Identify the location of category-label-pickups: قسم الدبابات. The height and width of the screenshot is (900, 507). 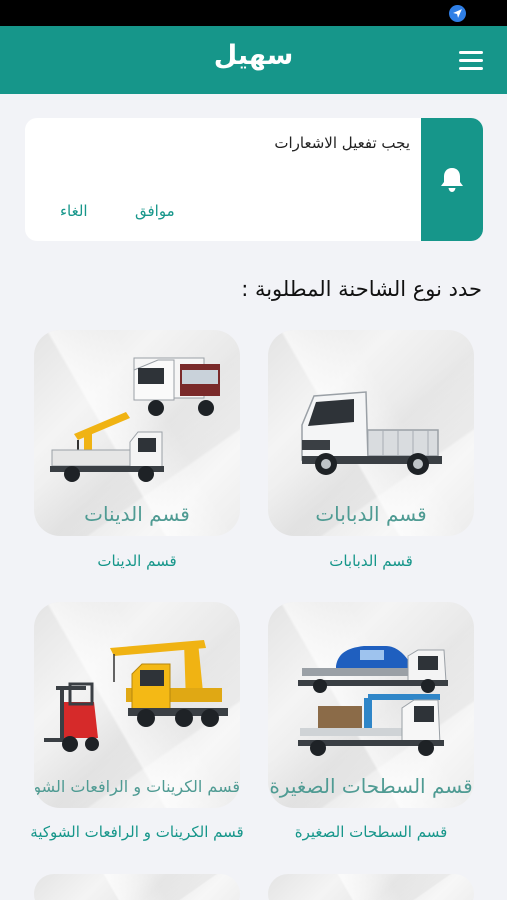
(371, 561).